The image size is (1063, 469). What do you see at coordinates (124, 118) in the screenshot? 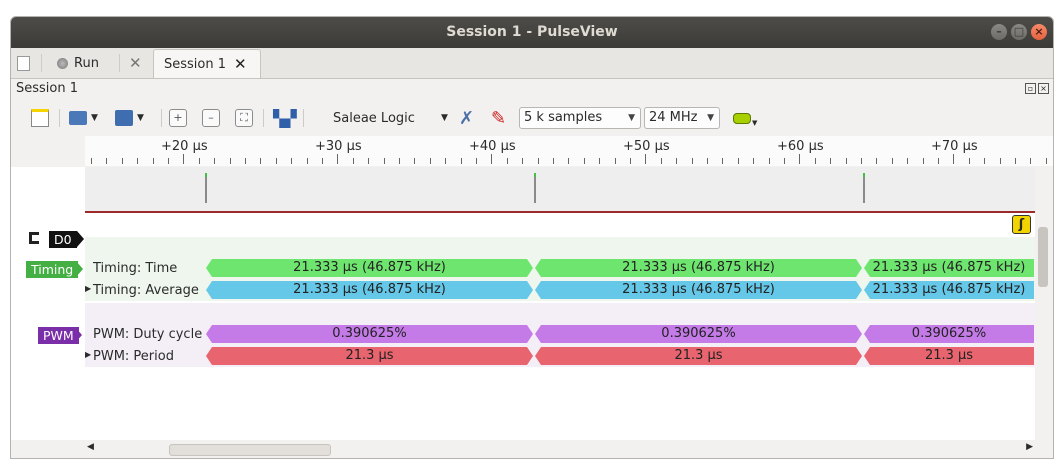
I see `save-icon` at bounding box center [124, 118].